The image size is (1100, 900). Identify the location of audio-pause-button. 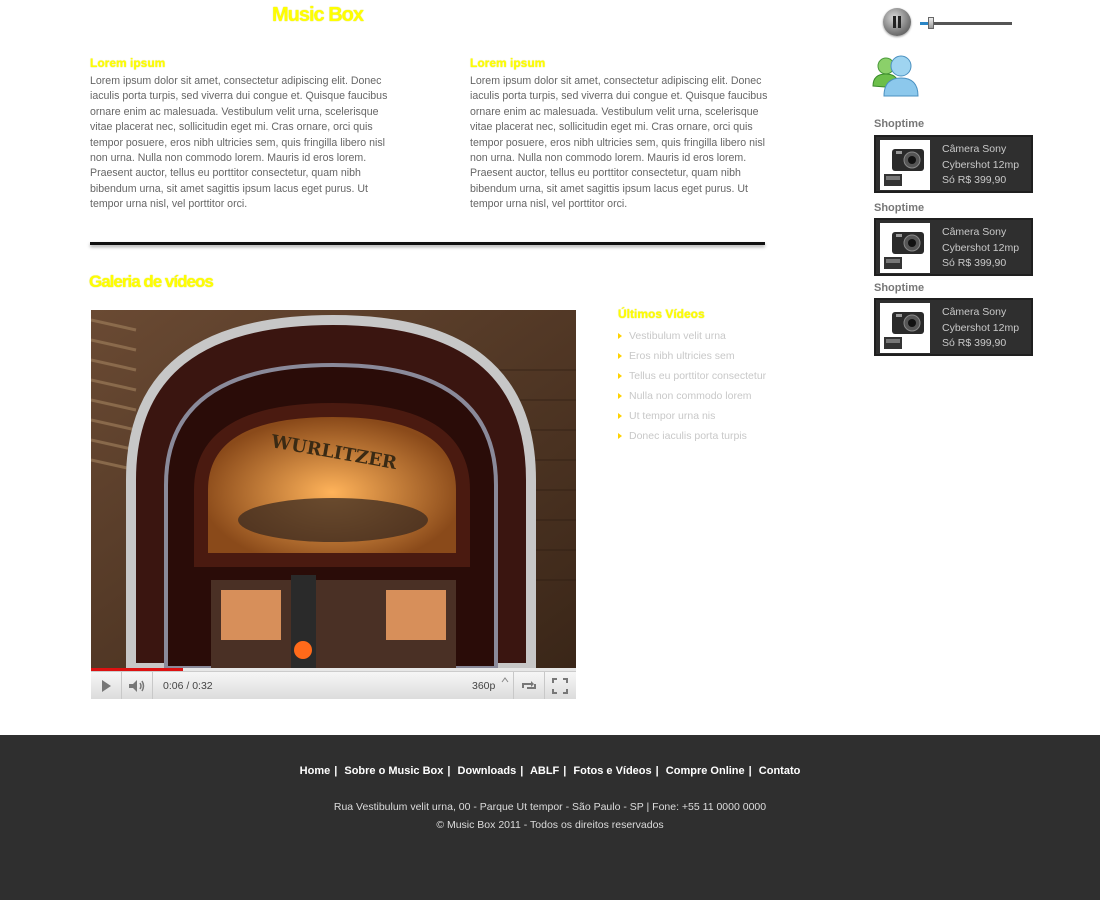
(897, 22).